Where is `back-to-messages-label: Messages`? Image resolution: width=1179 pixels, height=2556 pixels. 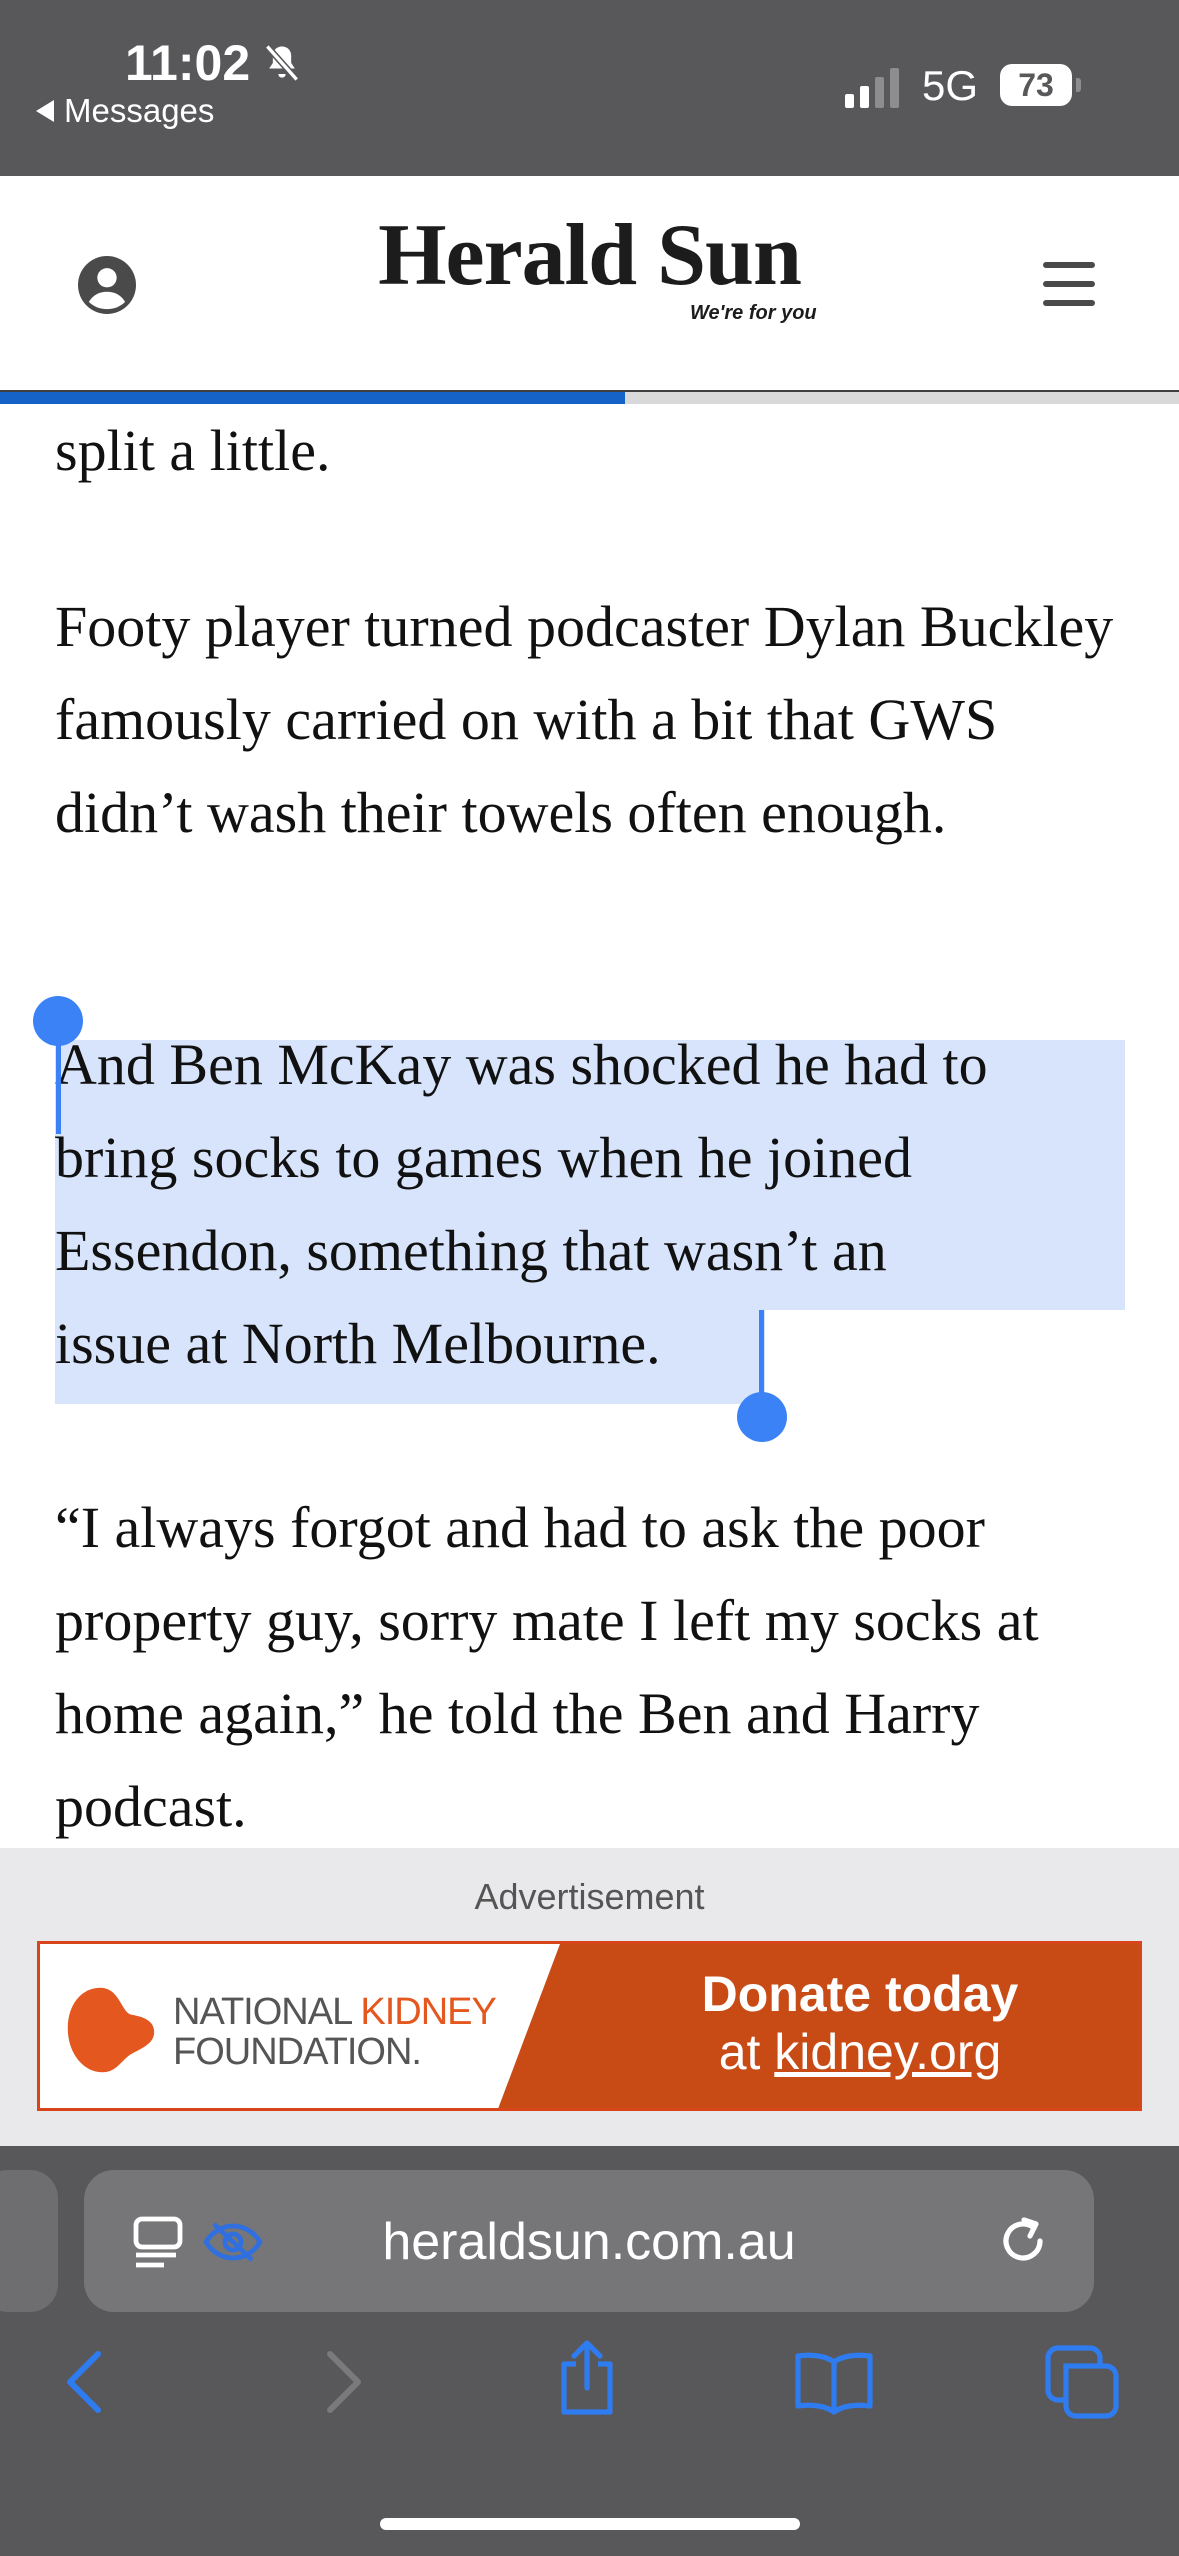 back-to-messages-label: Messages is located at coordinates (139, 110).